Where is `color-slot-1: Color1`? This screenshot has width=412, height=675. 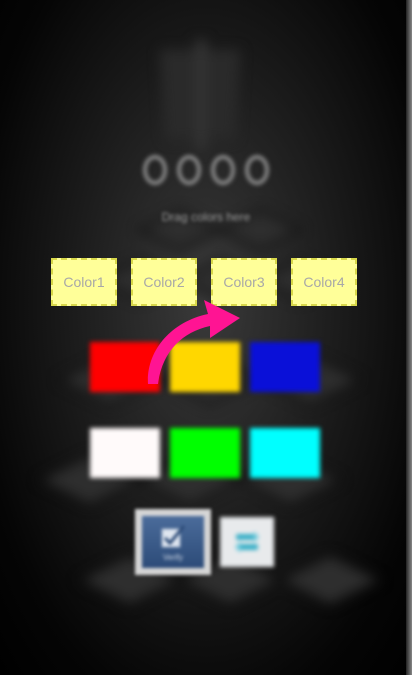
color-slot-1: Color1 is located at coordinates (84, 282).